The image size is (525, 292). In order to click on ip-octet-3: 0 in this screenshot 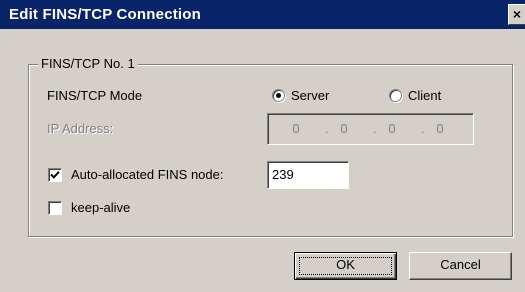, I will do `click(392, 129)`.